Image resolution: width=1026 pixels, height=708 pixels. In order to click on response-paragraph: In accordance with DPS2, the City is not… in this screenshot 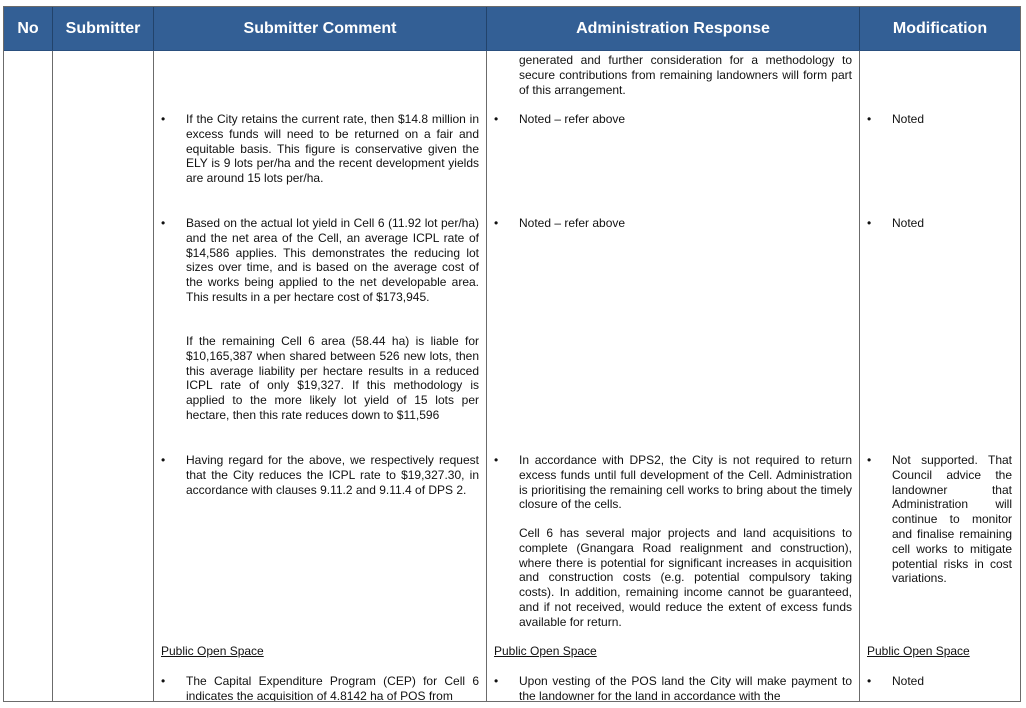, I will do `click(685, 482)`.